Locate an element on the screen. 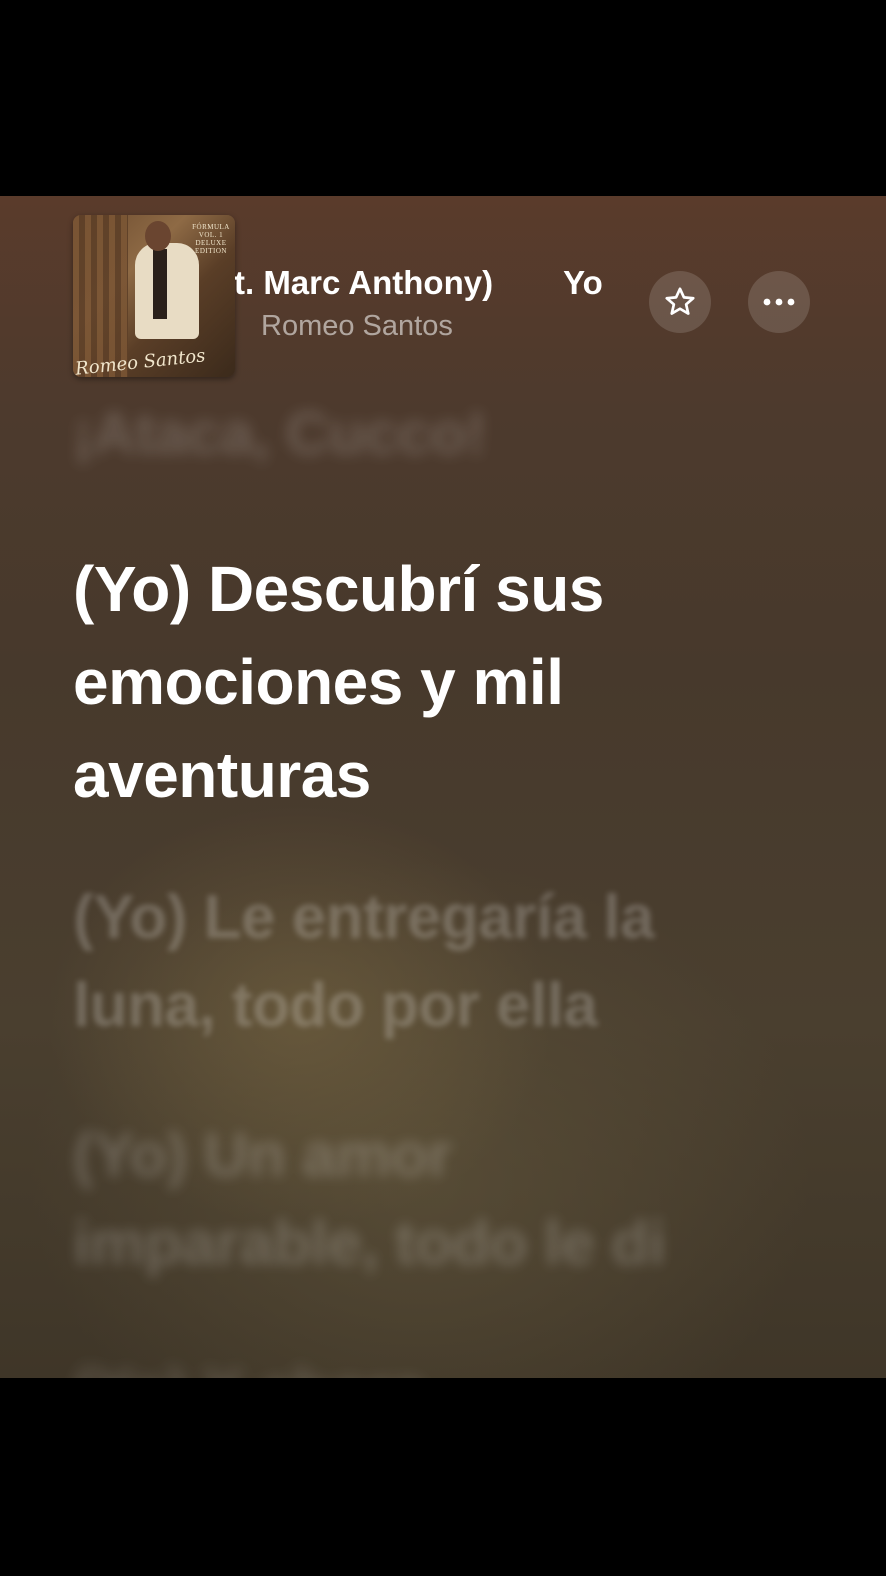  ellipsis-icon is located at coordinates (779, 302).